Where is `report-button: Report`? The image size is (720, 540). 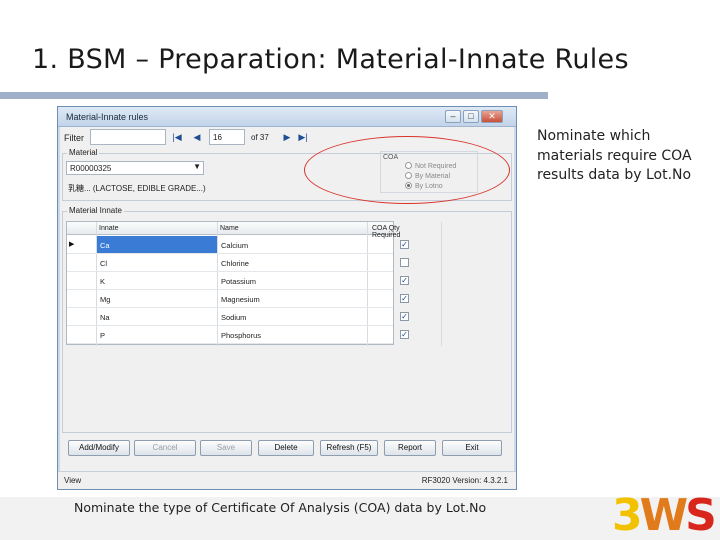 report-button: Report is located at coordinates (410, 448).